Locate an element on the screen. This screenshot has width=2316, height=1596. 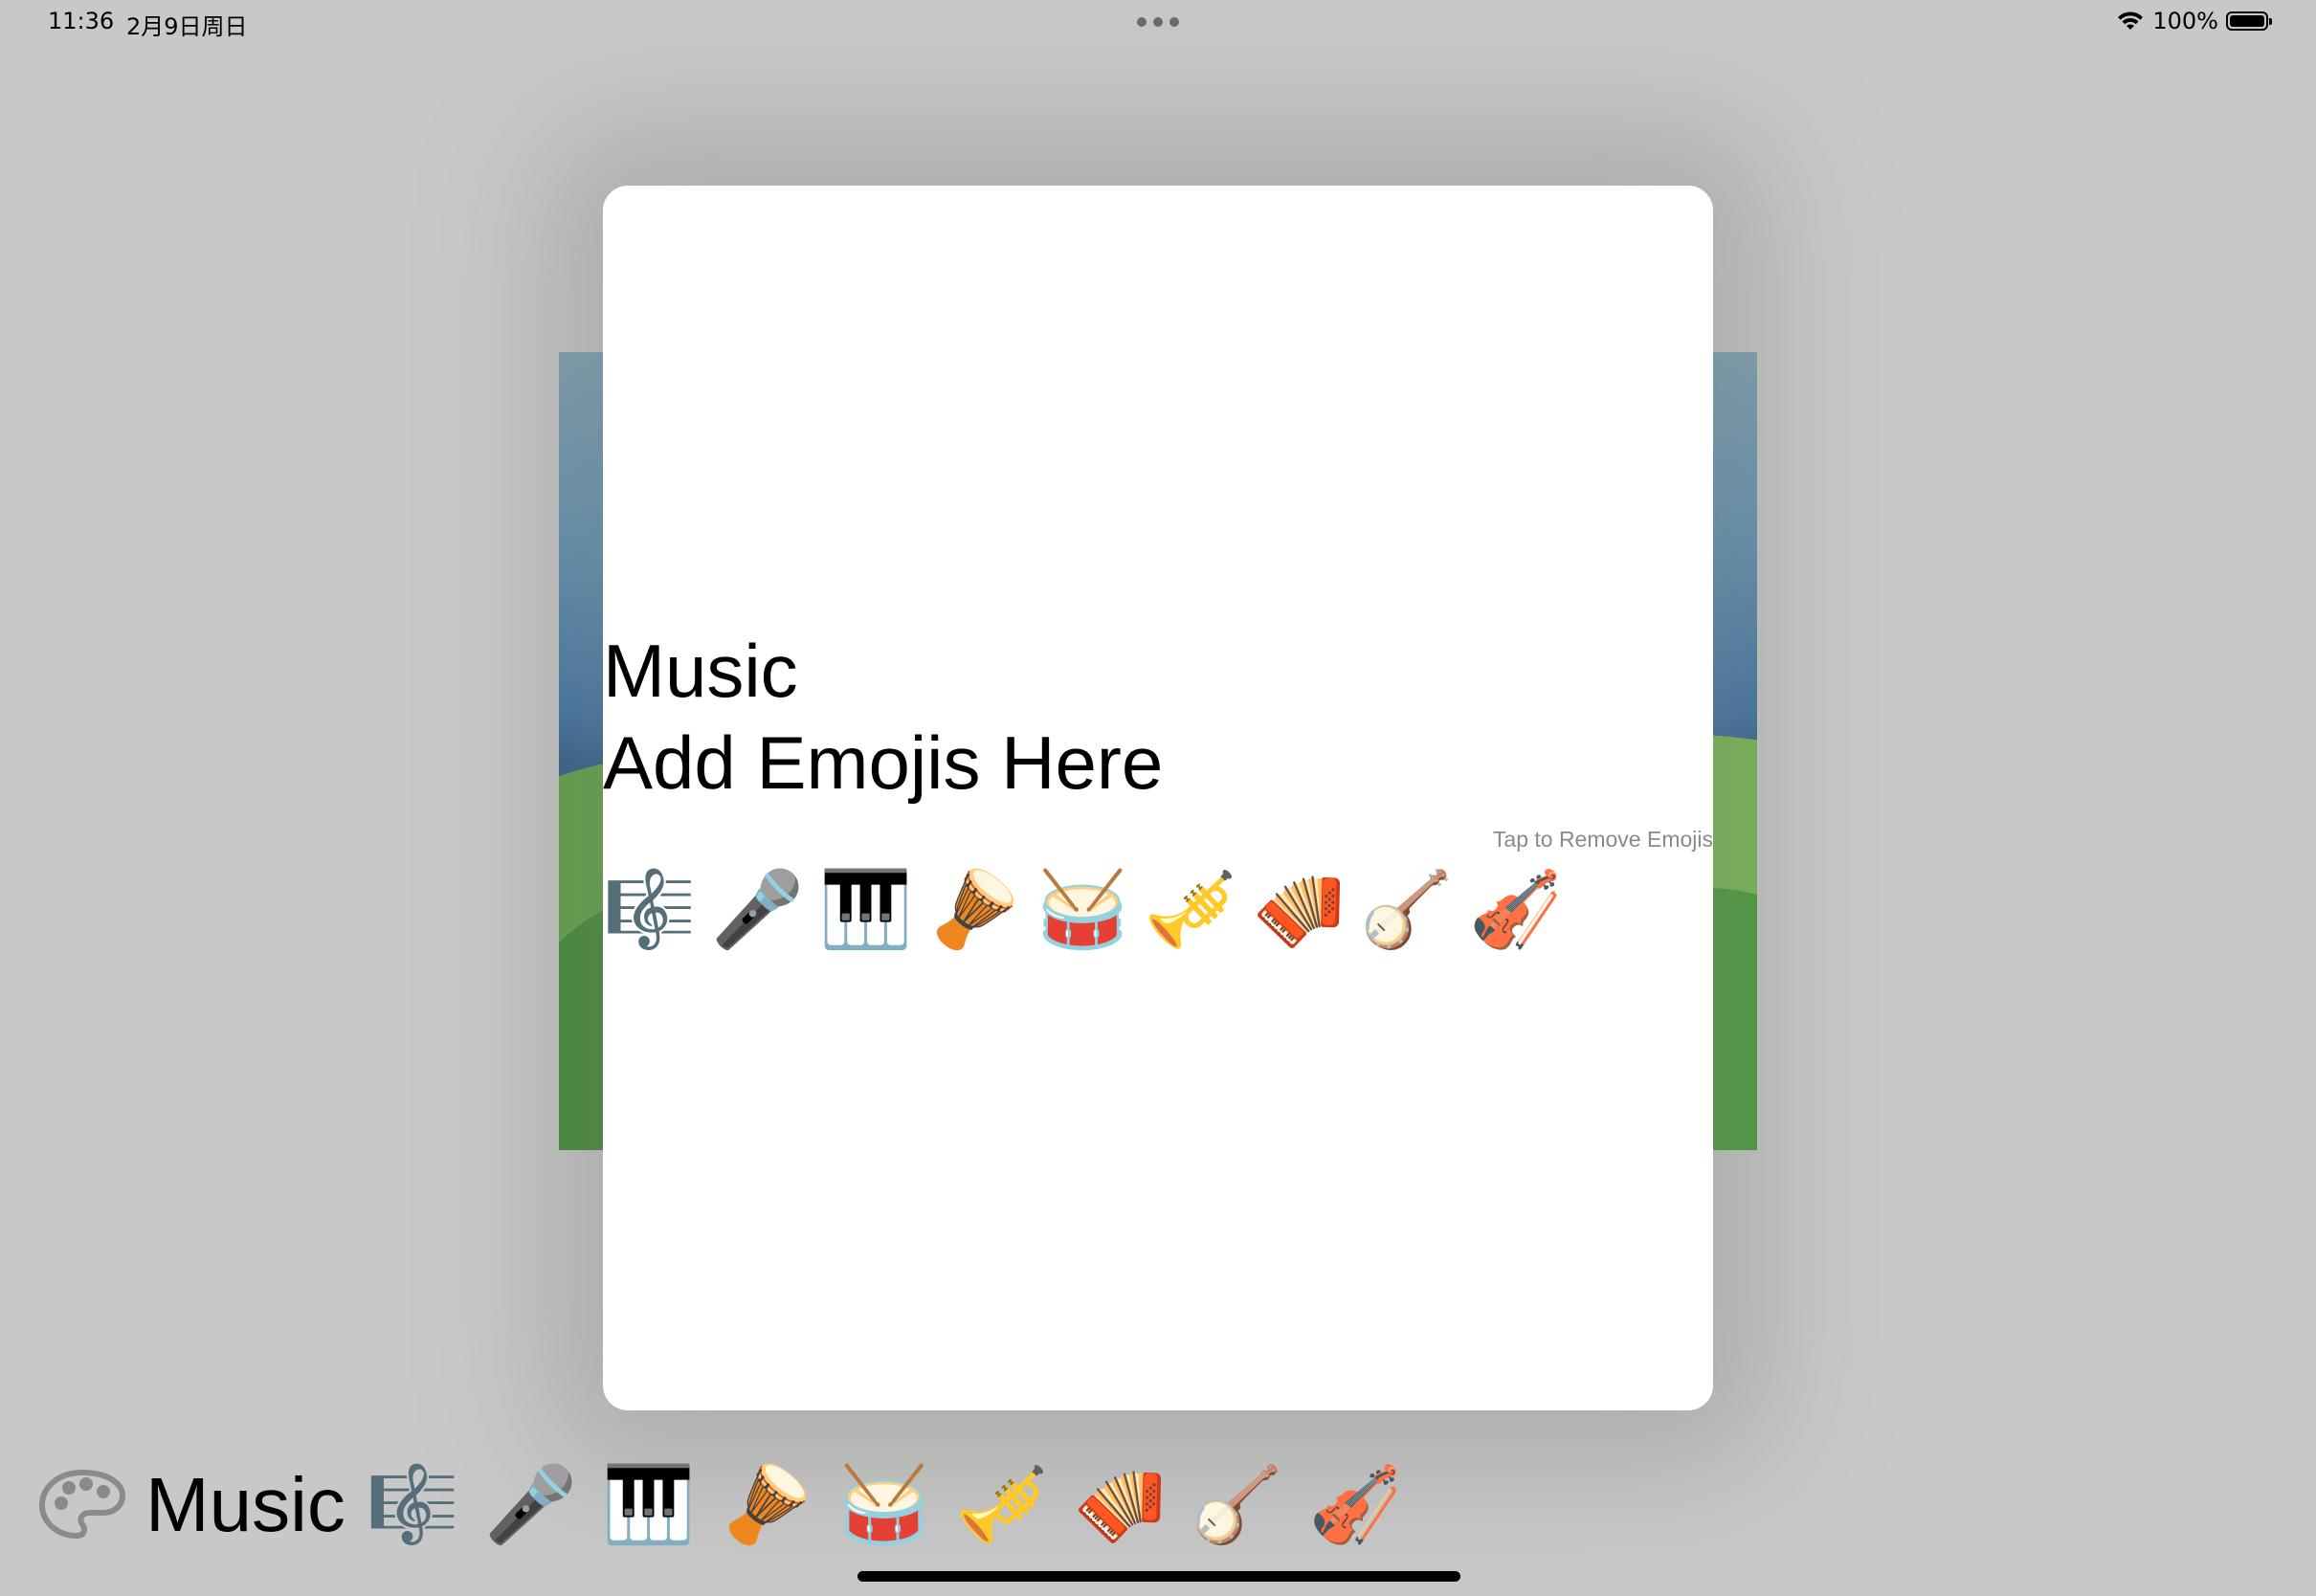
tray-emoji: 🥁 is located at coordinates (884, 1505).